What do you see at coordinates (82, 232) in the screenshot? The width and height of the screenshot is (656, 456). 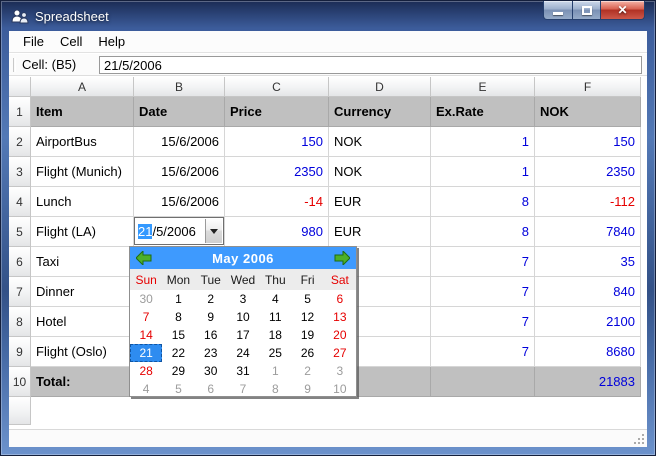 I see `cell-A5: Flight (LA)` at bounding box center [82, 232].